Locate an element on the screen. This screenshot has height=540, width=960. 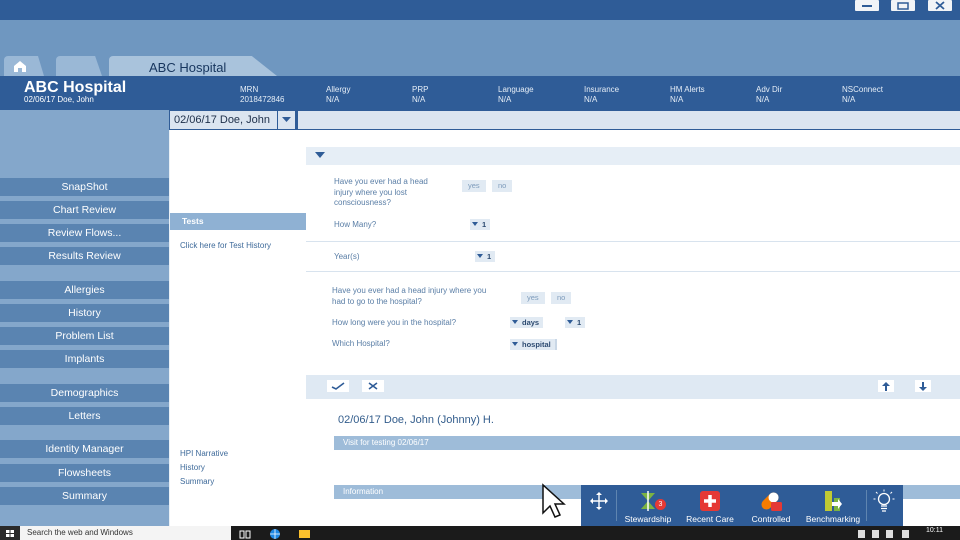
stay-length-dropdown: 1 is located at coordinates (575, 322).